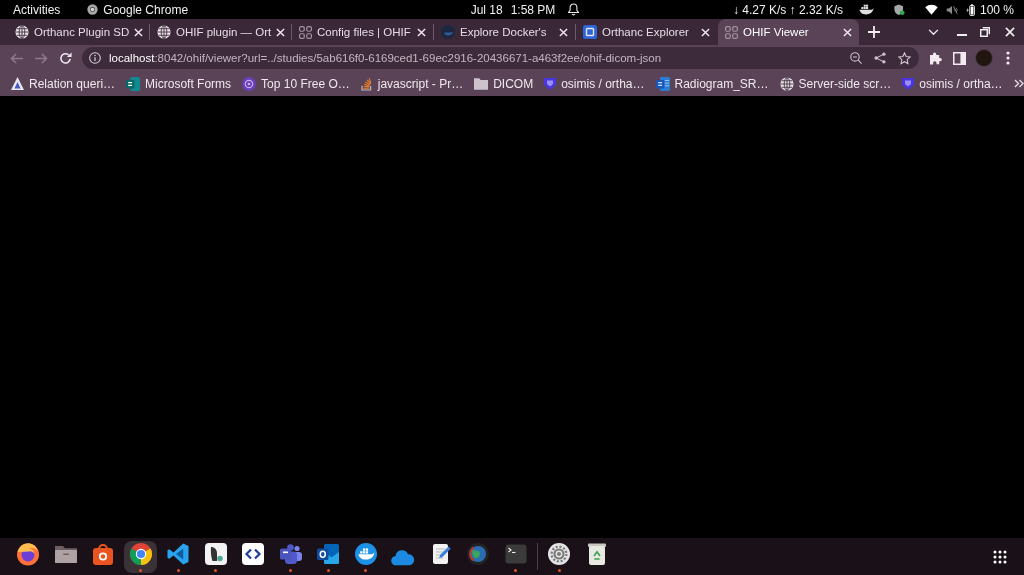 This screenshot has width=1024, height=575. I want to click on date-text: Jul 18, so click(486, 9).